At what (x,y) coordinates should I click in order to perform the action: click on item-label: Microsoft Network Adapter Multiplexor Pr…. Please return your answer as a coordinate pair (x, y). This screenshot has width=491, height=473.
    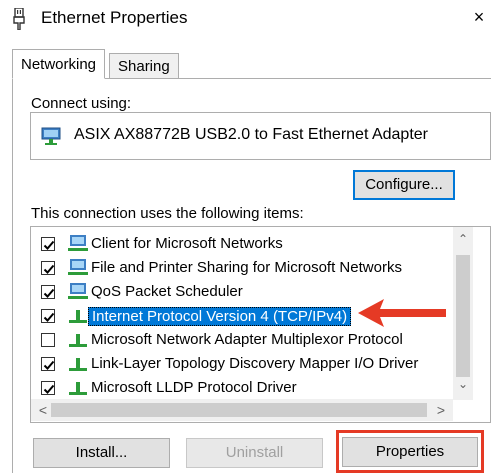
    Looking at the image, I should click on (247, 339).